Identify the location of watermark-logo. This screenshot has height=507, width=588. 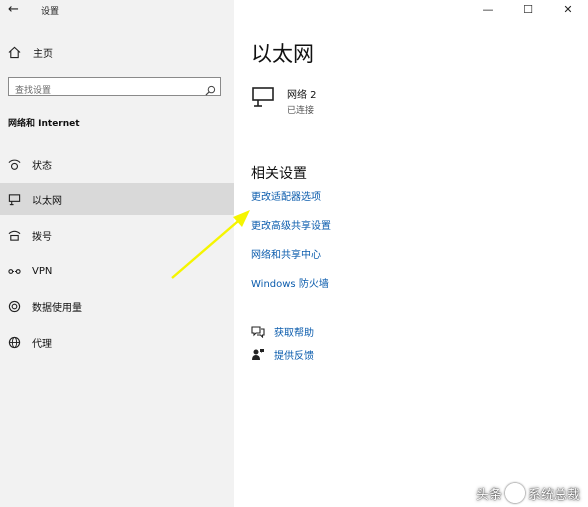
(514, 493).